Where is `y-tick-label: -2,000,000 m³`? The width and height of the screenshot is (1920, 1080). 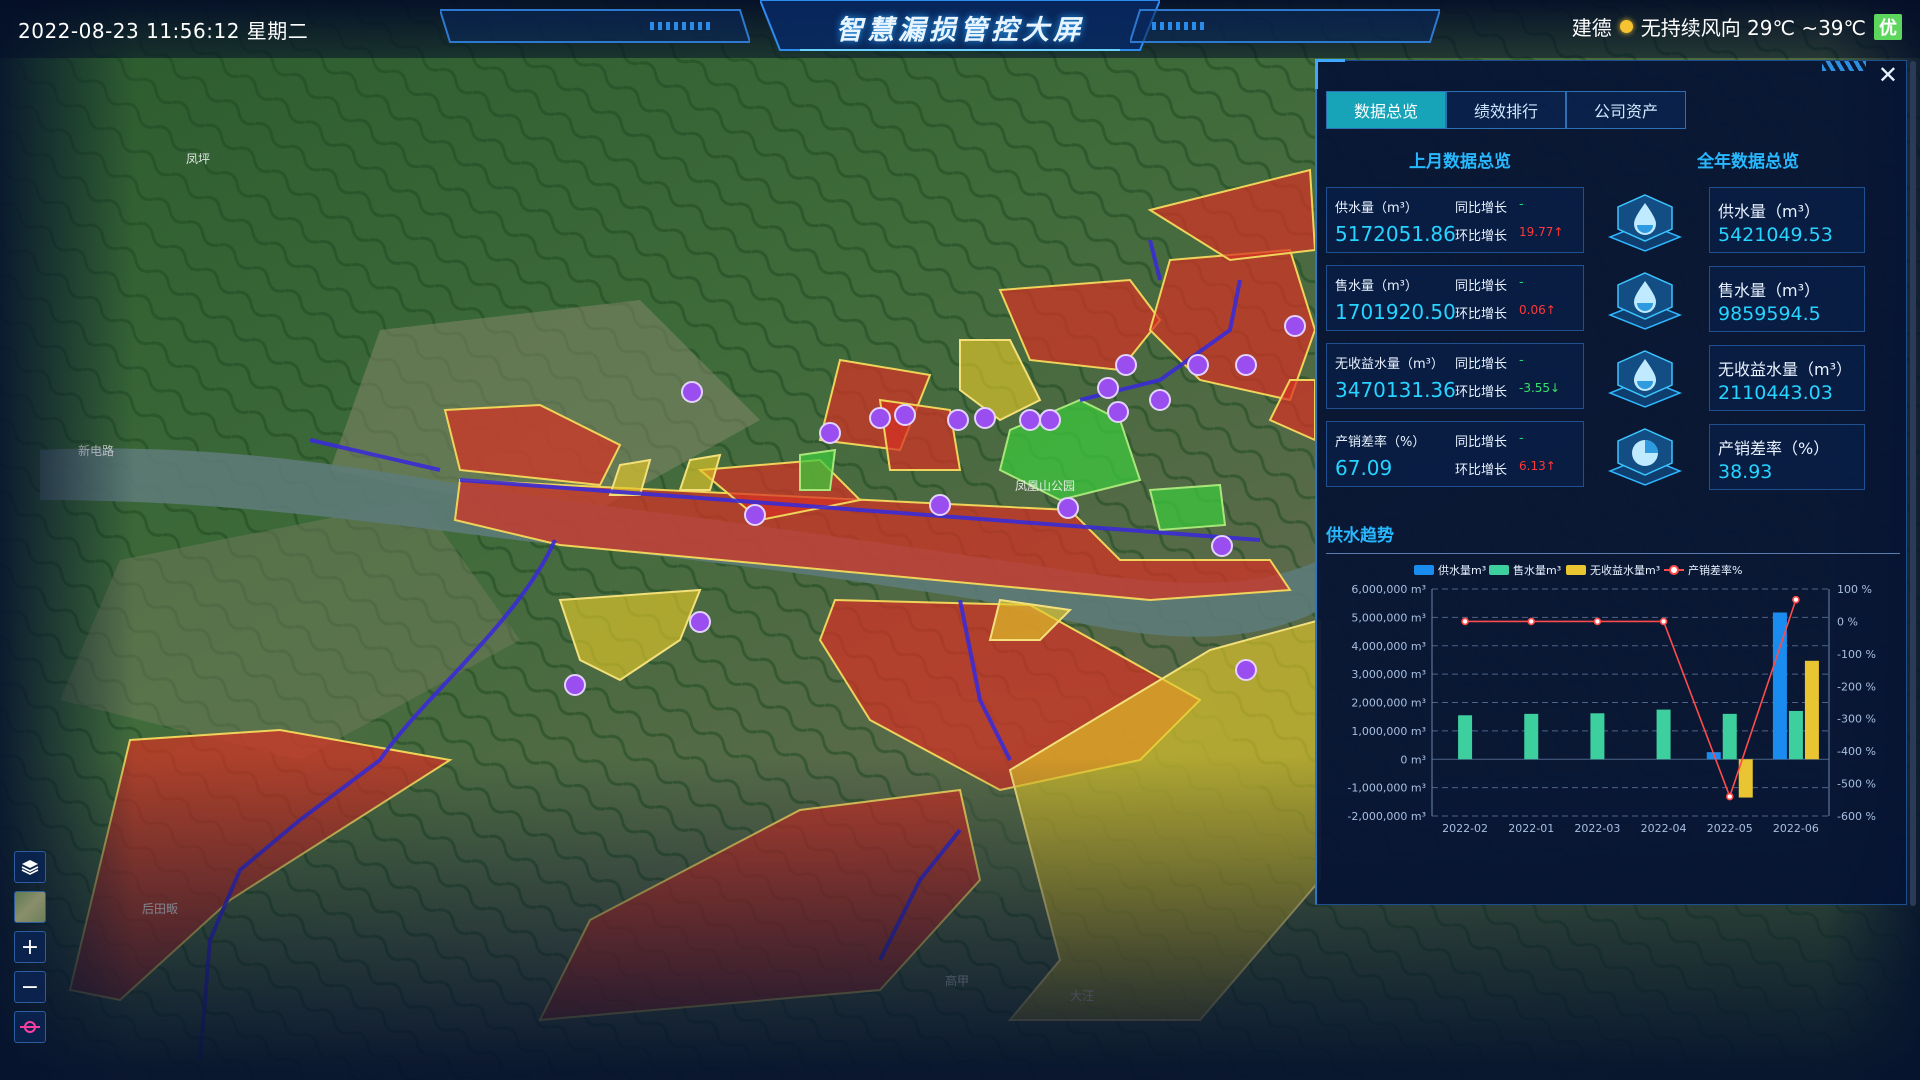 y-tick-label: -2,000,000 m³ is located at coordinates (1386, 816).